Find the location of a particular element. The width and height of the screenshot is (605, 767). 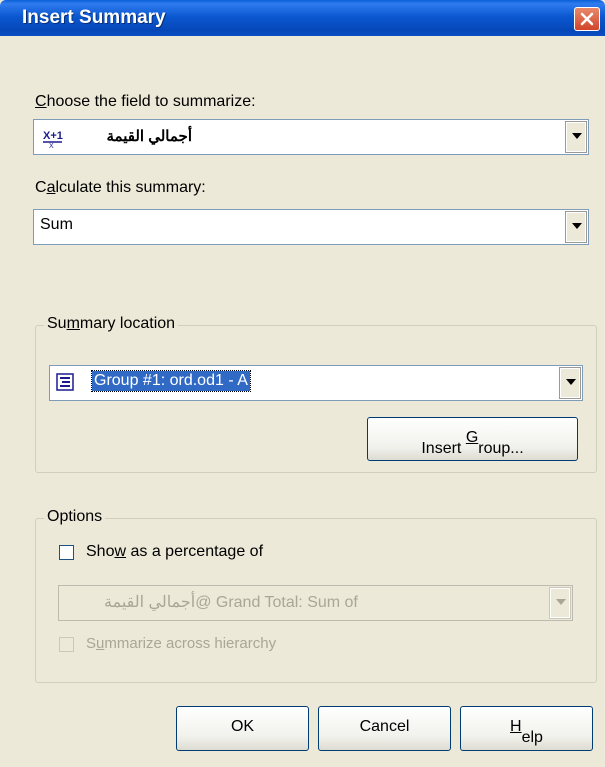

percentage-combo: Grand Total: Sum of @أجمالي القيمة is located at coordinates (315, 603).